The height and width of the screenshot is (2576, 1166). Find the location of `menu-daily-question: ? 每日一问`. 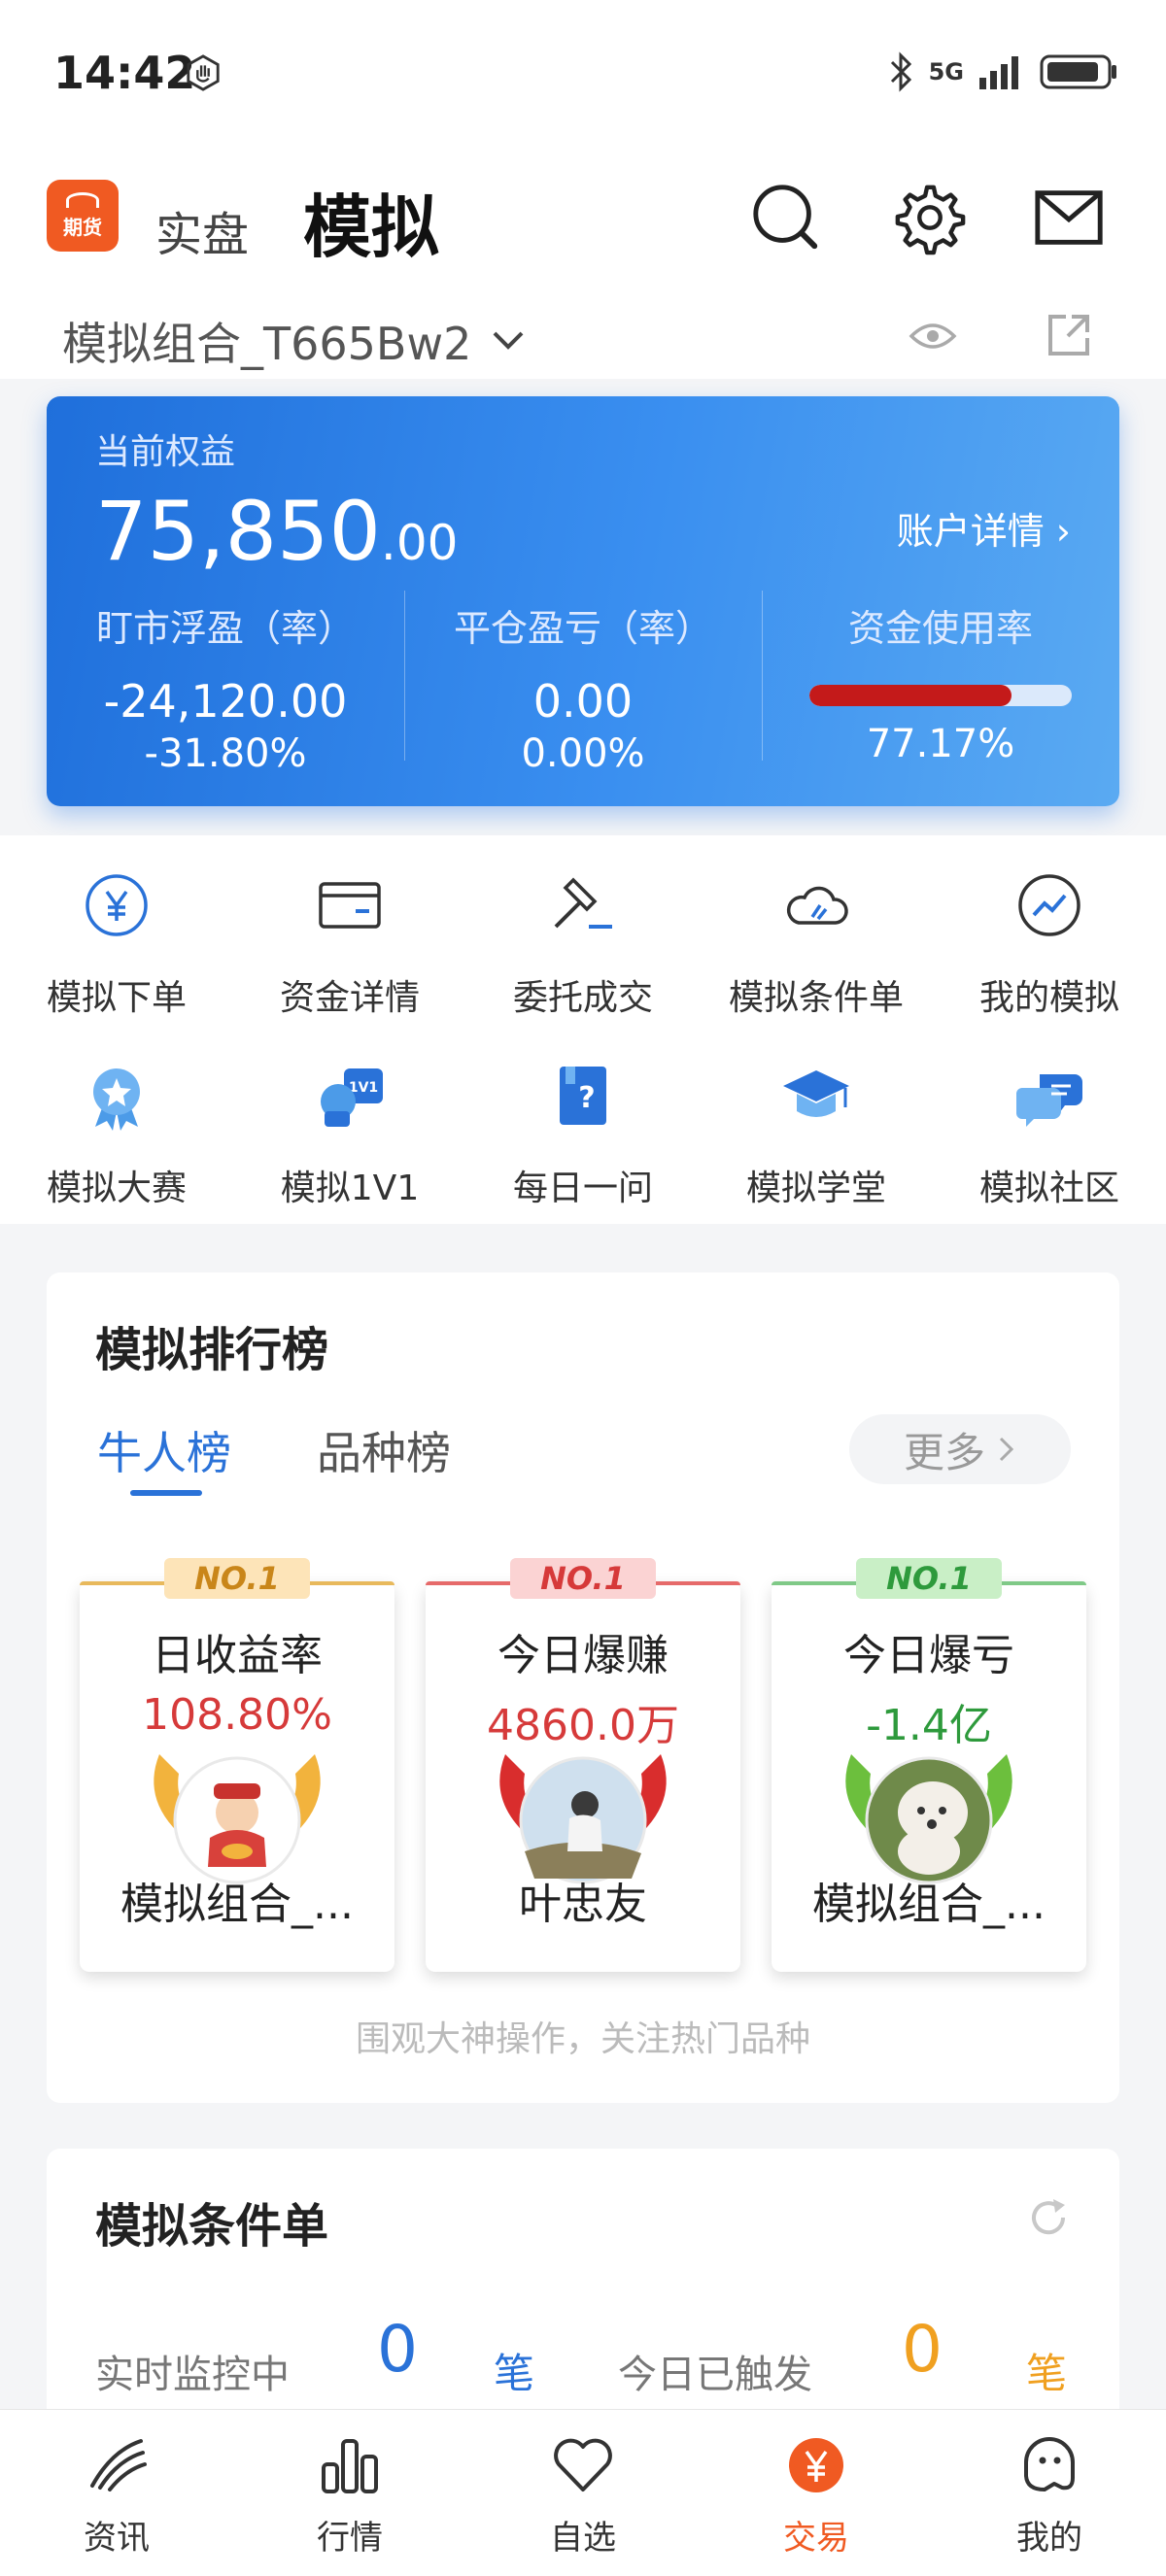

menu-daily-question: ? 每日一问 is located at coordinates (583, 1133).